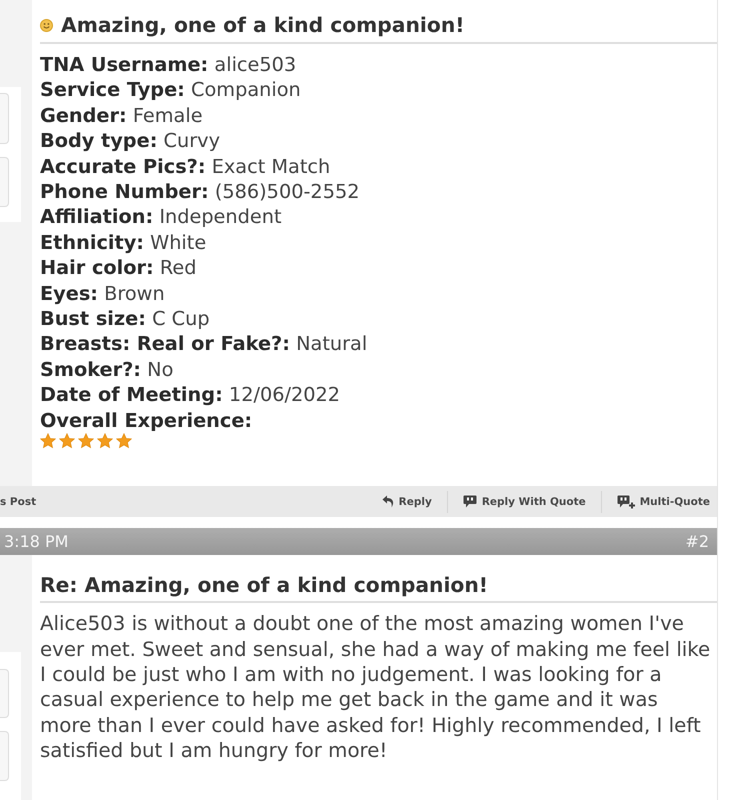  I want to click on post-title: Amazing, one of a kind companion!, so click(263, 25).